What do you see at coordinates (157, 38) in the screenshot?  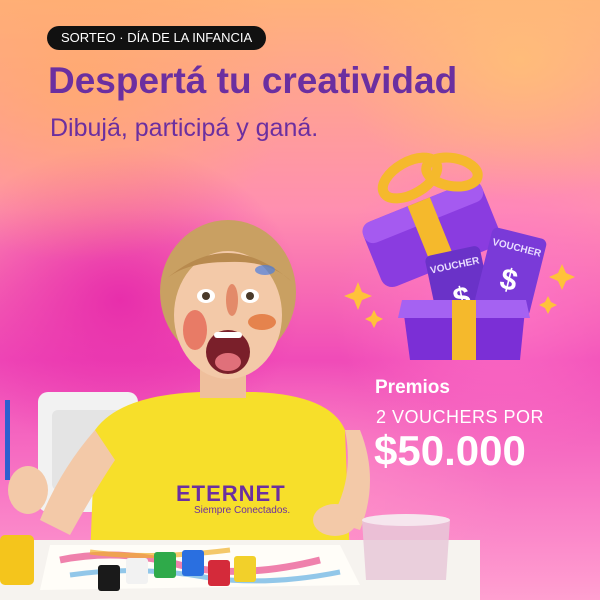 I see `raffle-badge: SORTEO · DÍA DE LA INFANCIA` at bounding box center [157, 38].